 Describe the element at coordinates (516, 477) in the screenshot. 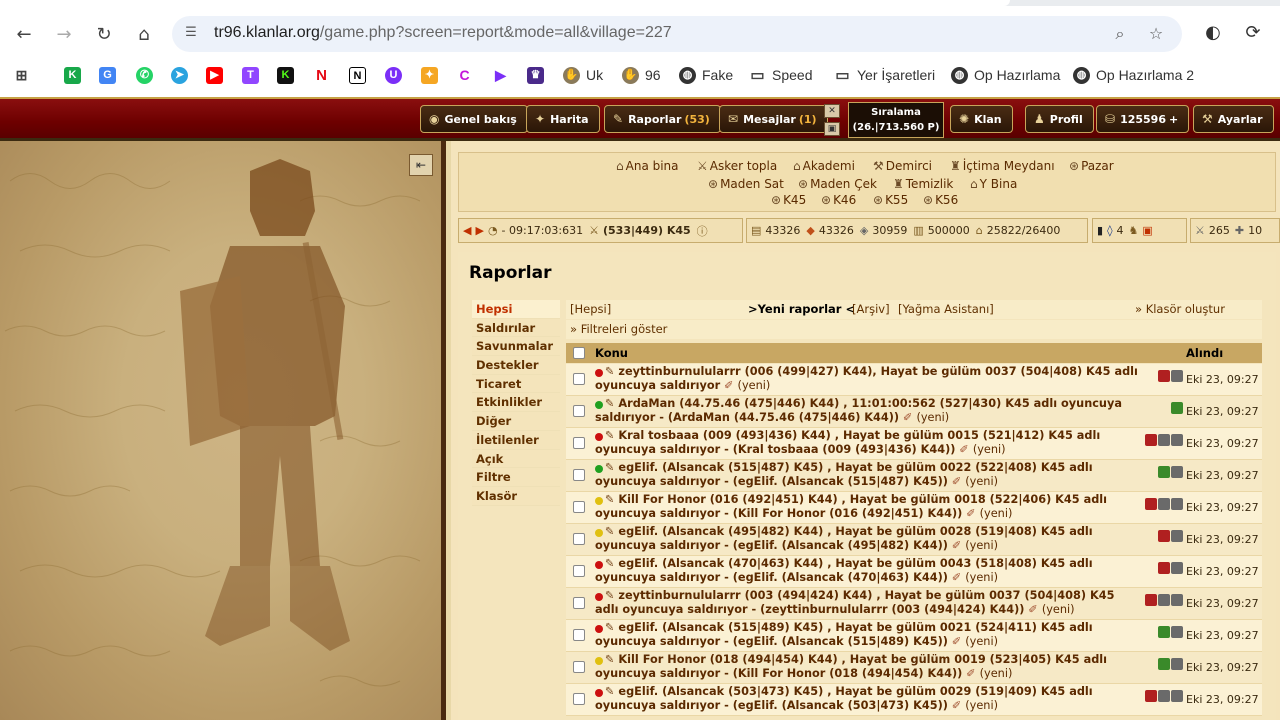

I see `menu-item-filtre: Filtre` at that location.